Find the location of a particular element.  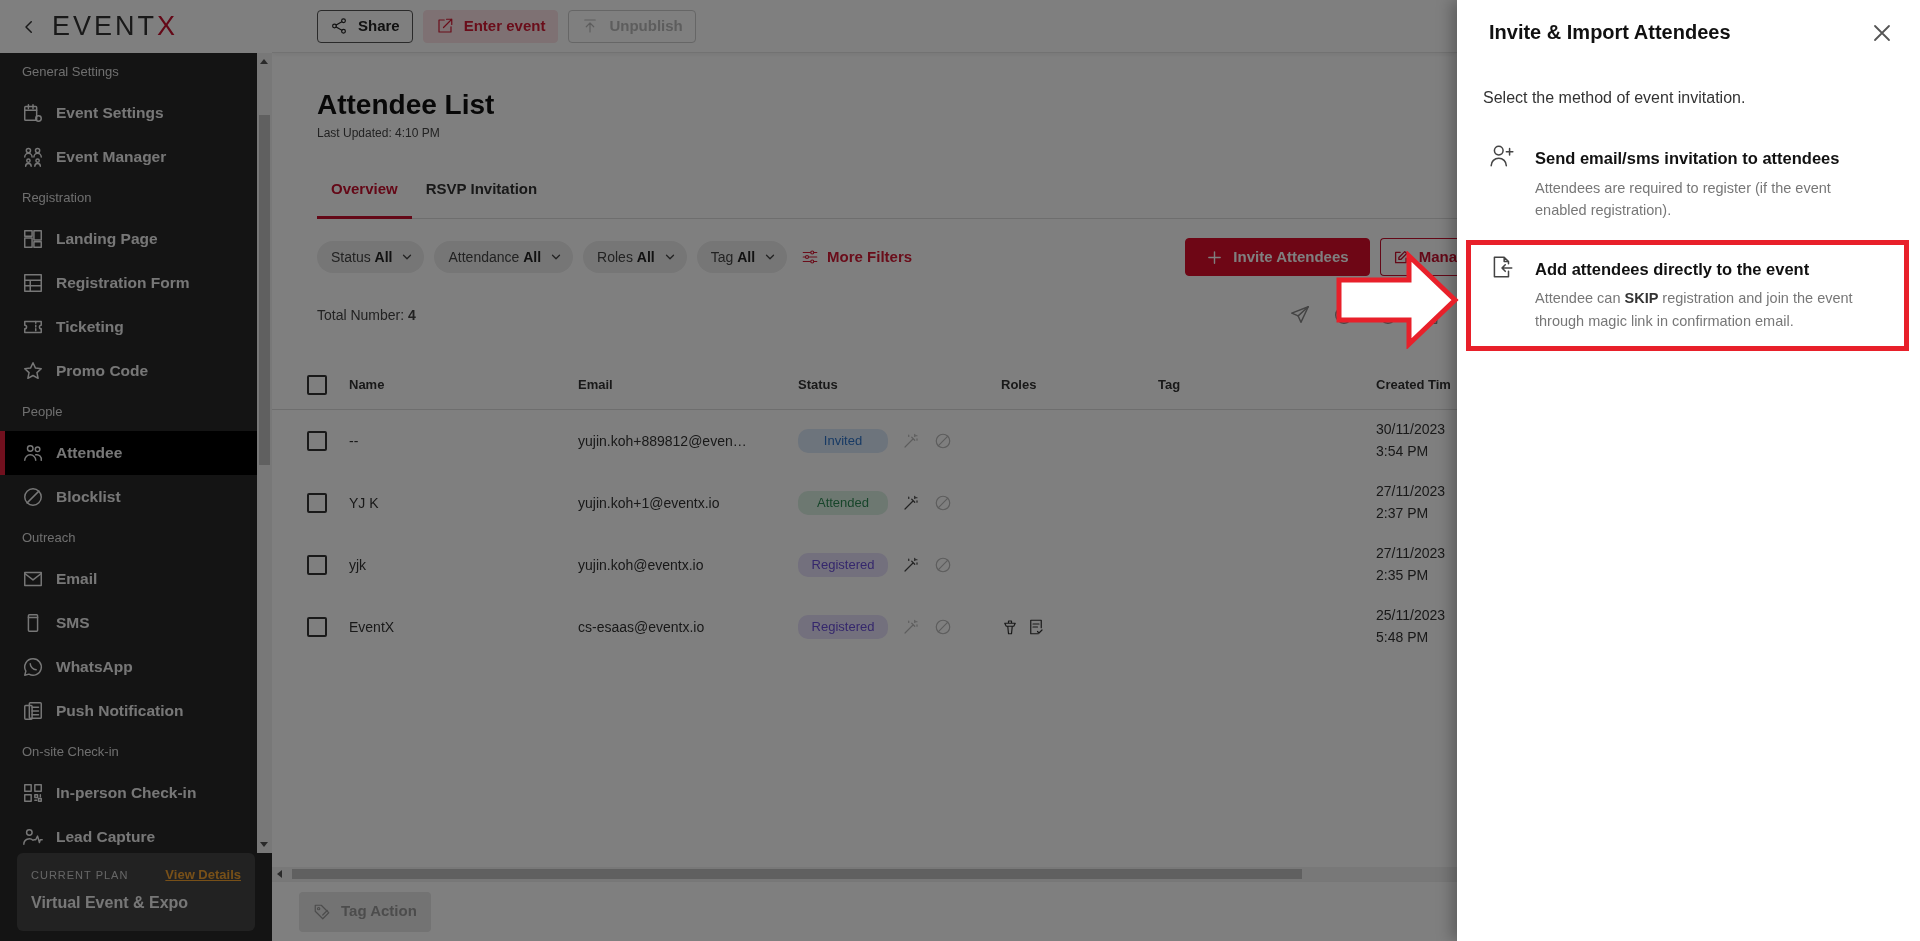

toolbar-button: Enter event is located at coordinates (490, 26).